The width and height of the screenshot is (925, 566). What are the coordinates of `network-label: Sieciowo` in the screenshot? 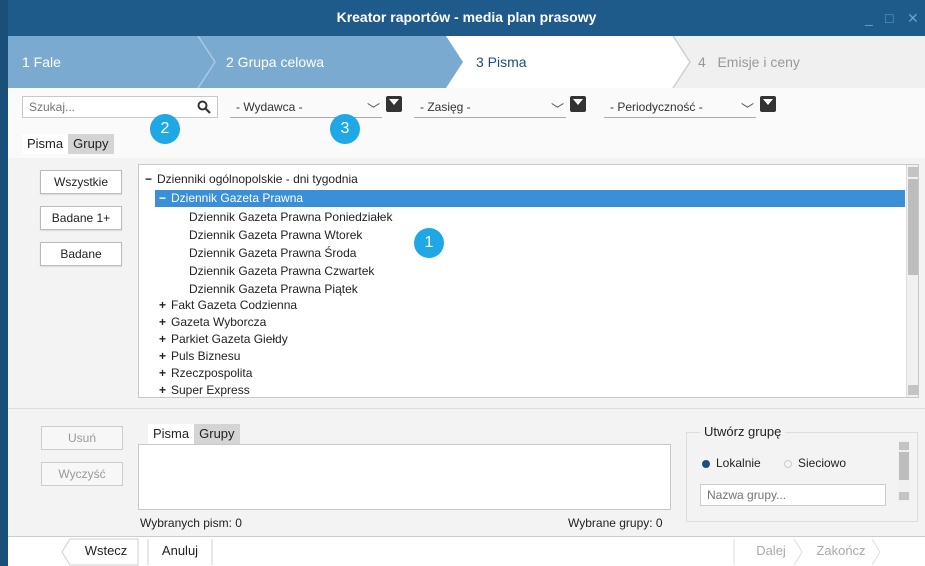 It's located at (822, 463).